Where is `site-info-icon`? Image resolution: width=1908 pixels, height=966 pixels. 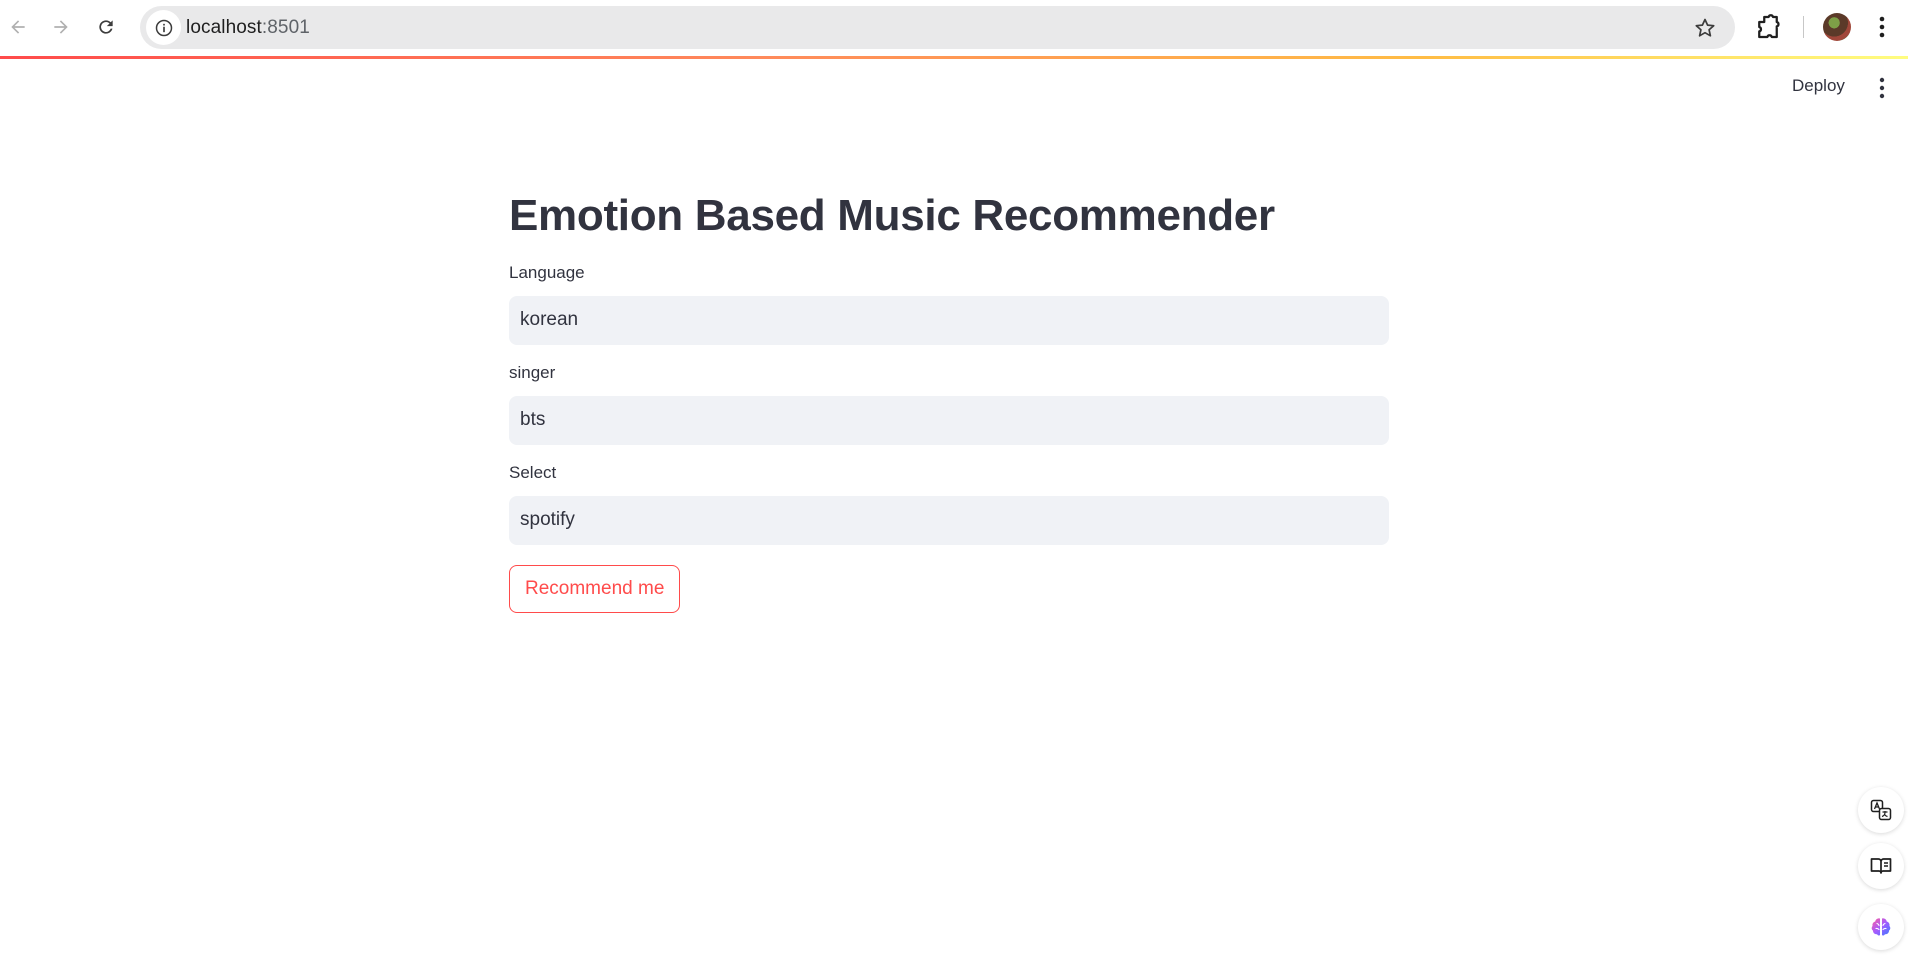
site-info-icon is located at coordinates (163, 27).